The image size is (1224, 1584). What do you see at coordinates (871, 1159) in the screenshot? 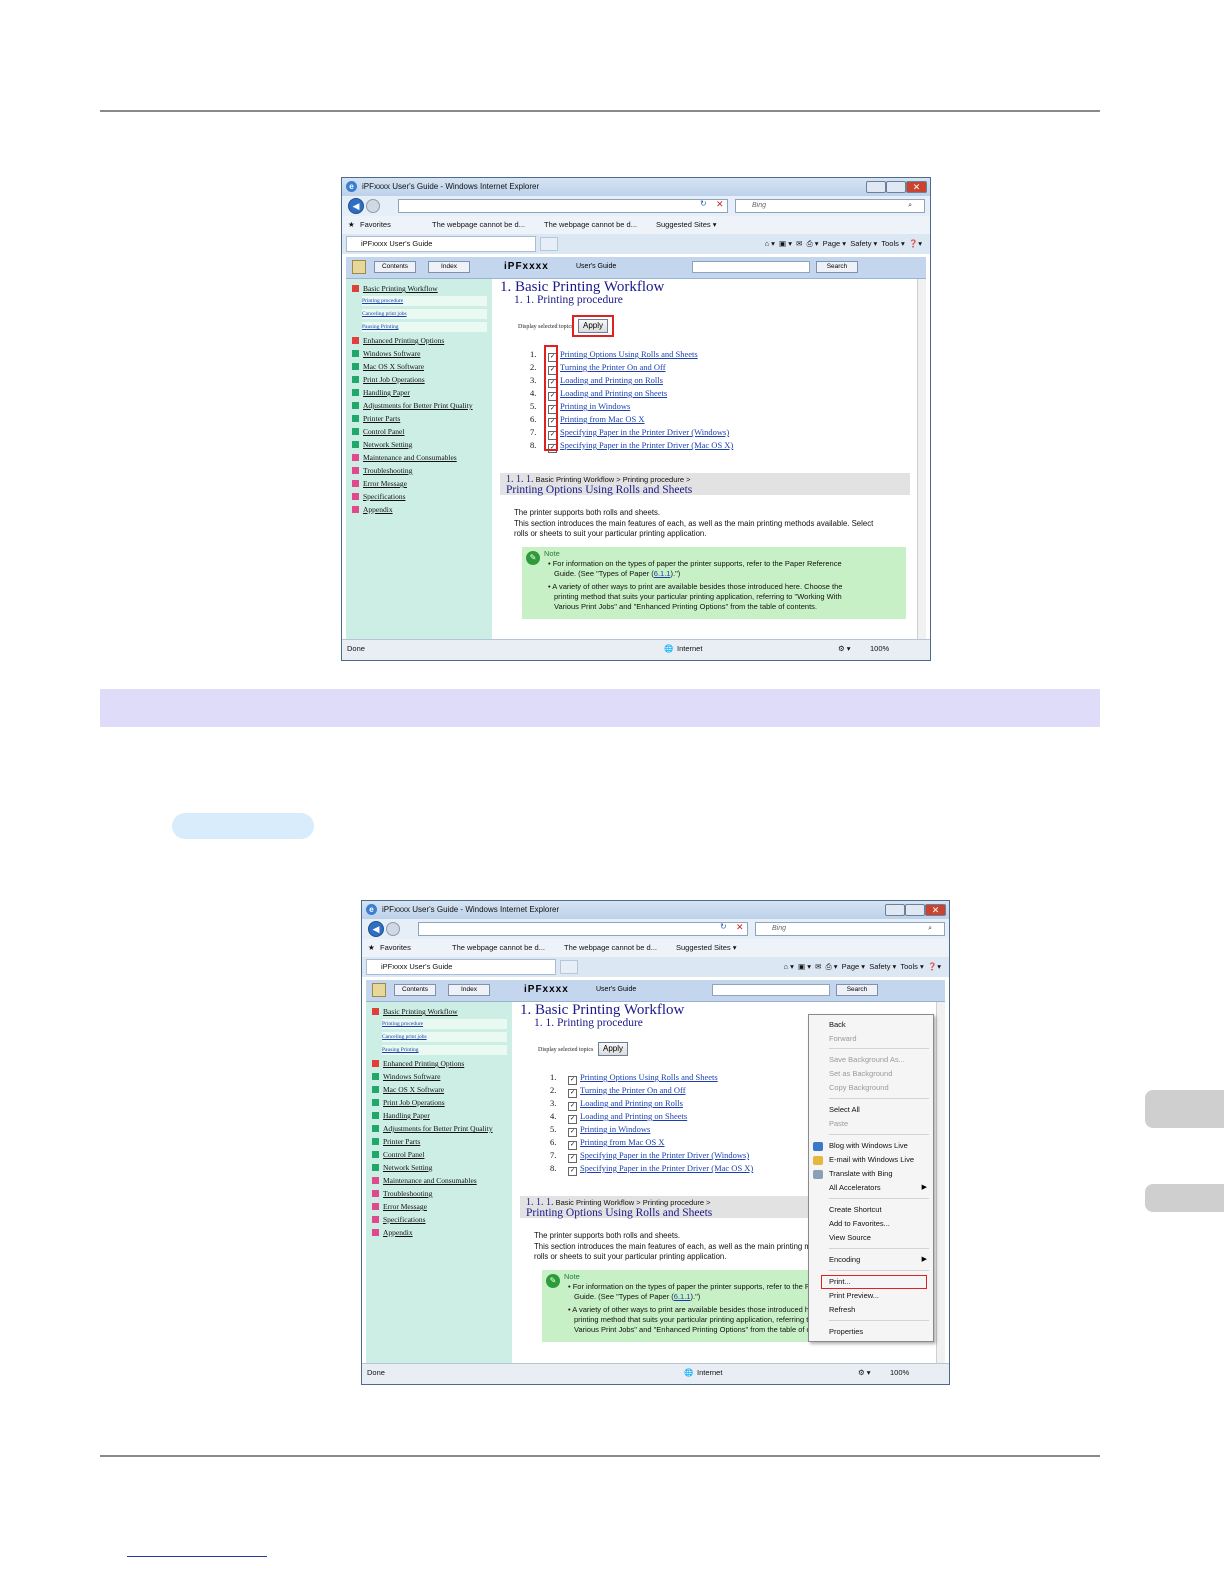
I see `menu-item-email: E-mail with Windows Live` at bounding box center [871, 1159].